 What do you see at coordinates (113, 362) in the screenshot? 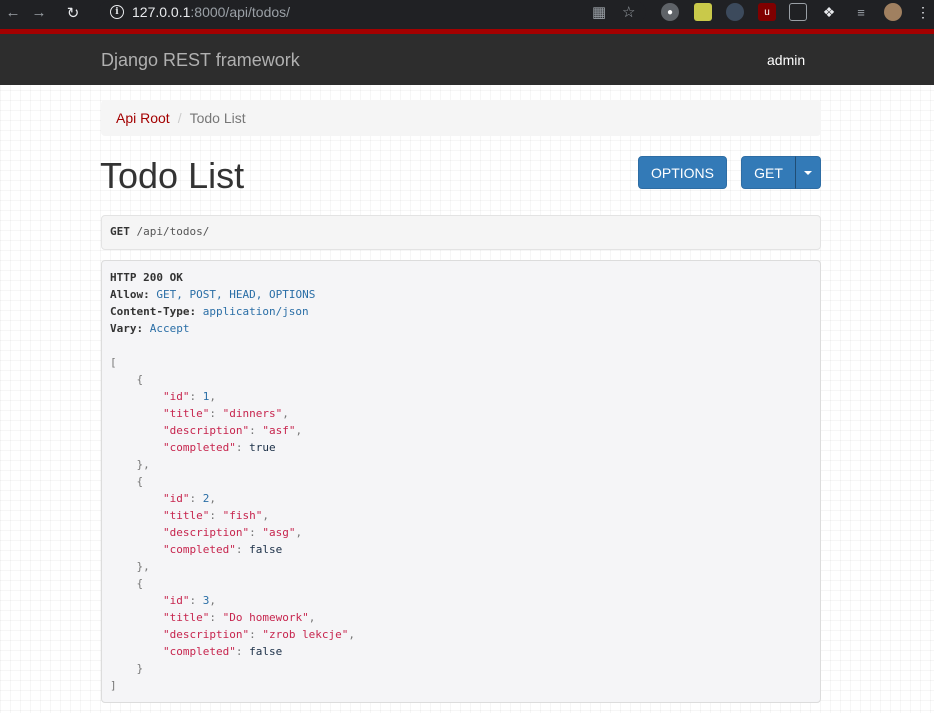
I see `json-open-bracket: [` at bounding box center [113, 362].